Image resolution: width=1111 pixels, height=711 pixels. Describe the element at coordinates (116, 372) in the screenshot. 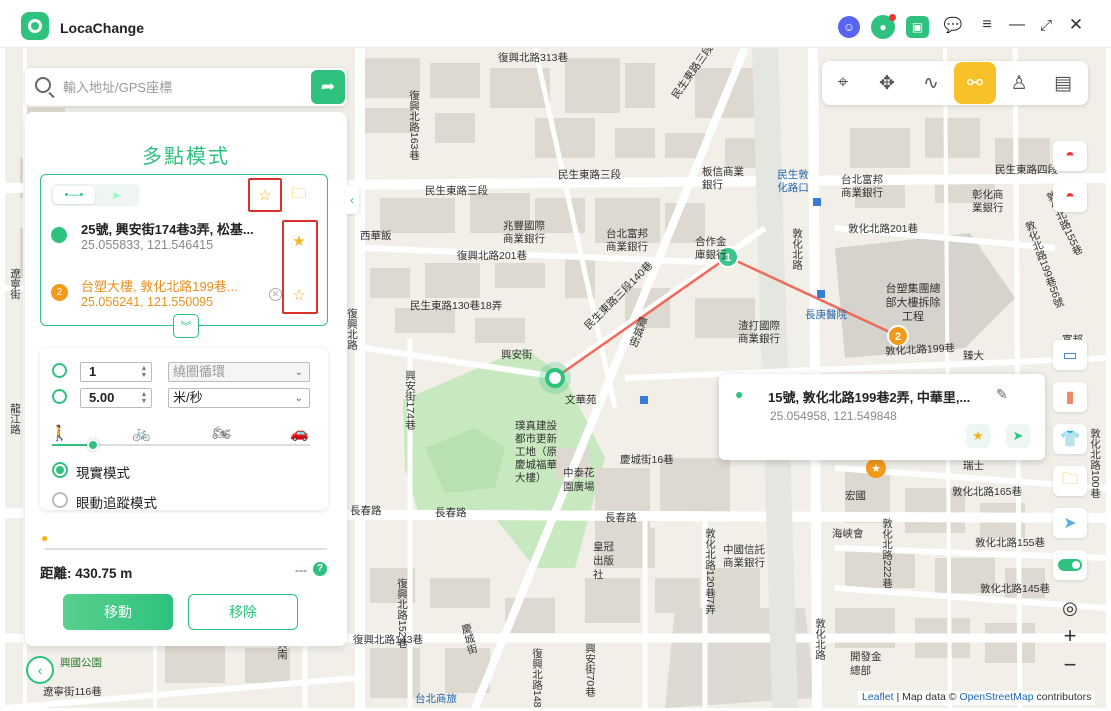

I see `loop-count-stepper: 1 ▲ ▼` at that location.